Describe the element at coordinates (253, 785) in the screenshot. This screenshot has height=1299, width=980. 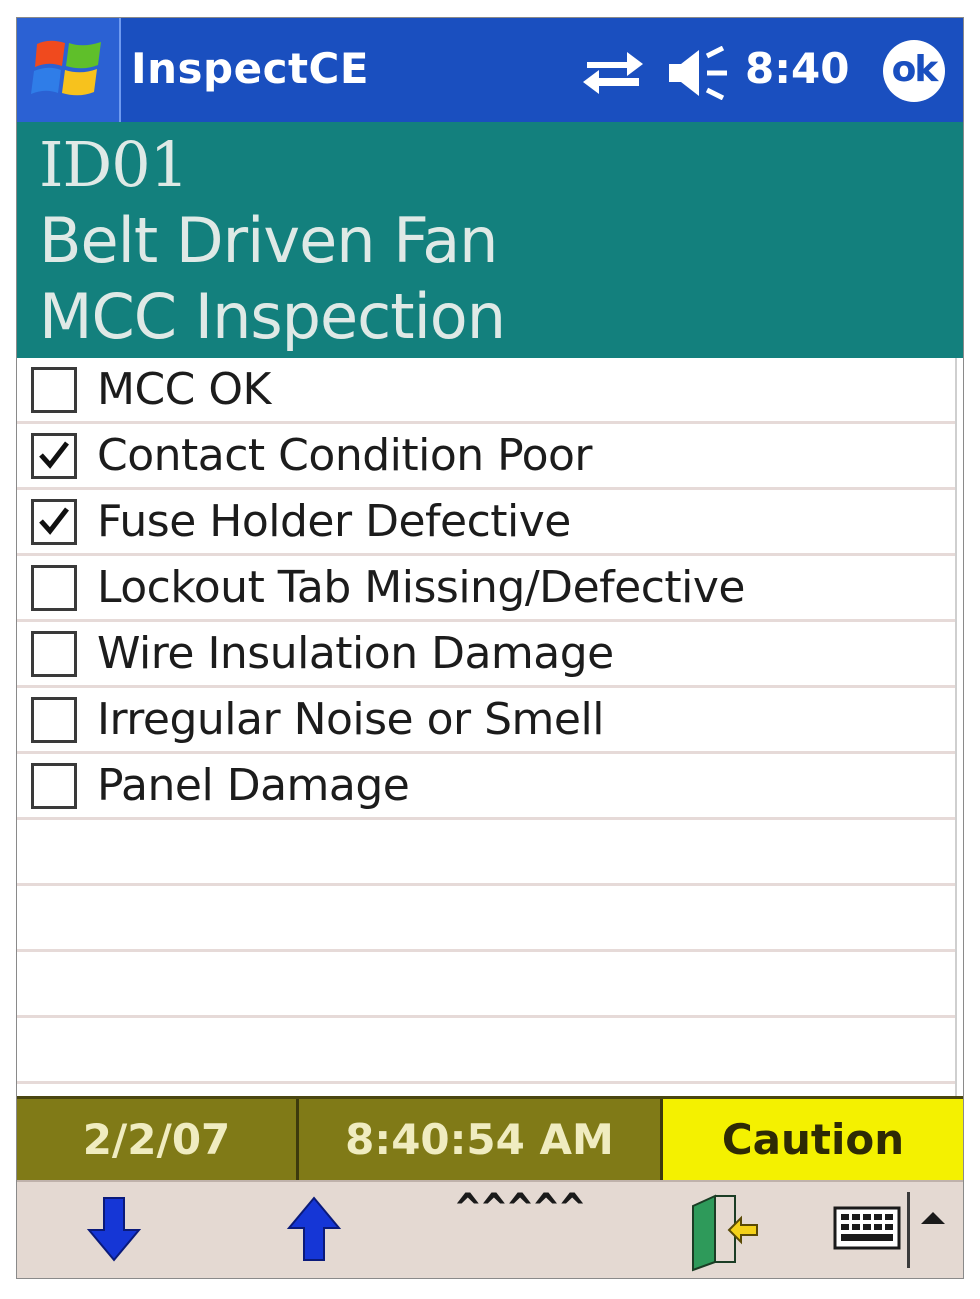
I see `checklist-item-label: Panel Damage` at that location.